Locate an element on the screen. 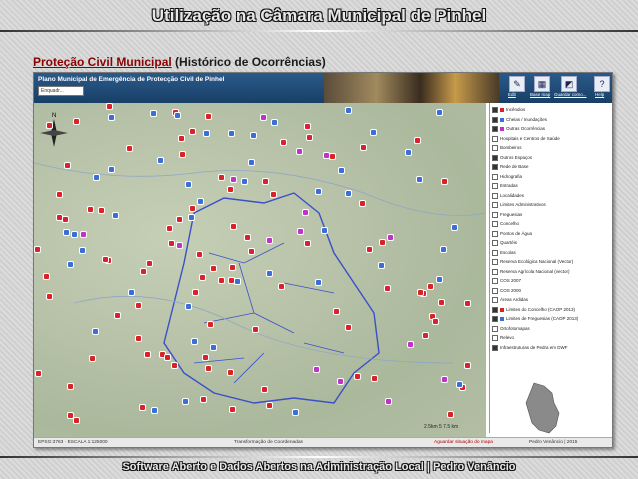 The image size is (638, 479). layer-item: Hospitais e Centros de Saúde is located at coordinates (526, 138).